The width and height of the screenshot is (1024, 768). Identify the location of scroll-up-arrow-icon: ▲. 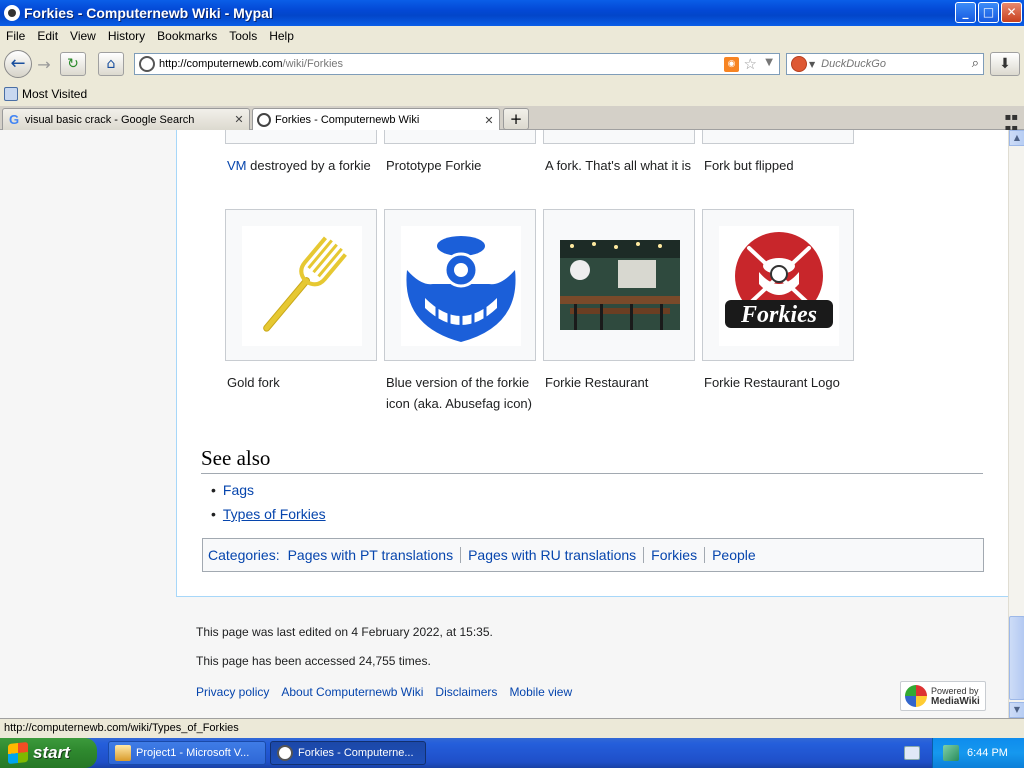
(1016, 138).